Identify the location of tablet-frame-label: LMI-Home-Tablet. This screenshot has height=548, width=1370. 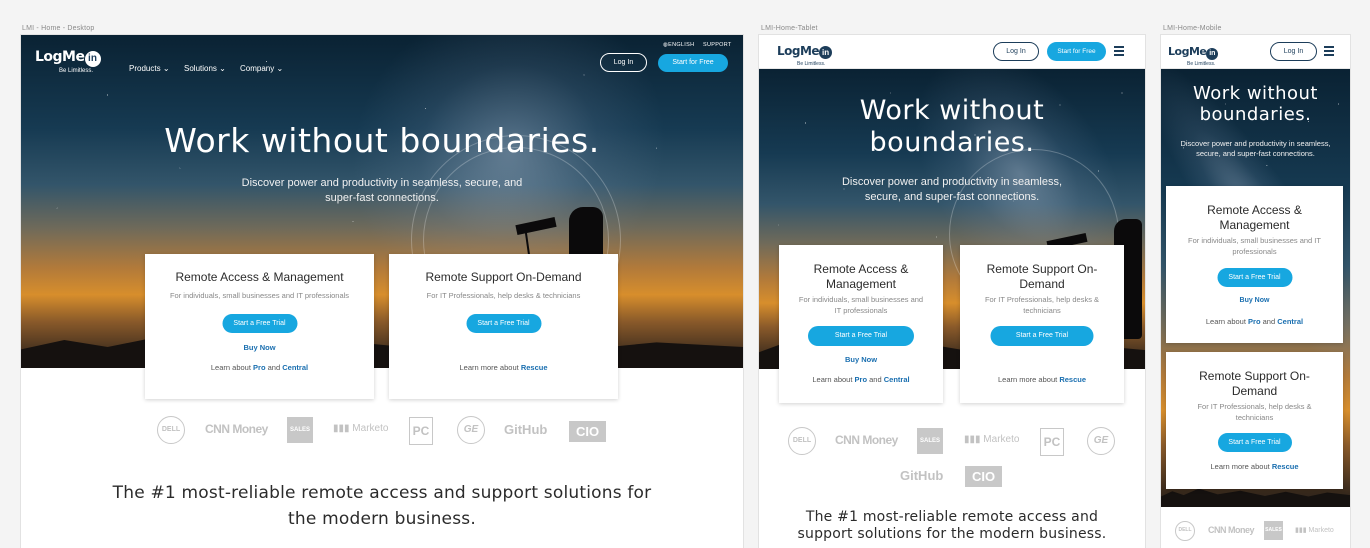
(789, 28).